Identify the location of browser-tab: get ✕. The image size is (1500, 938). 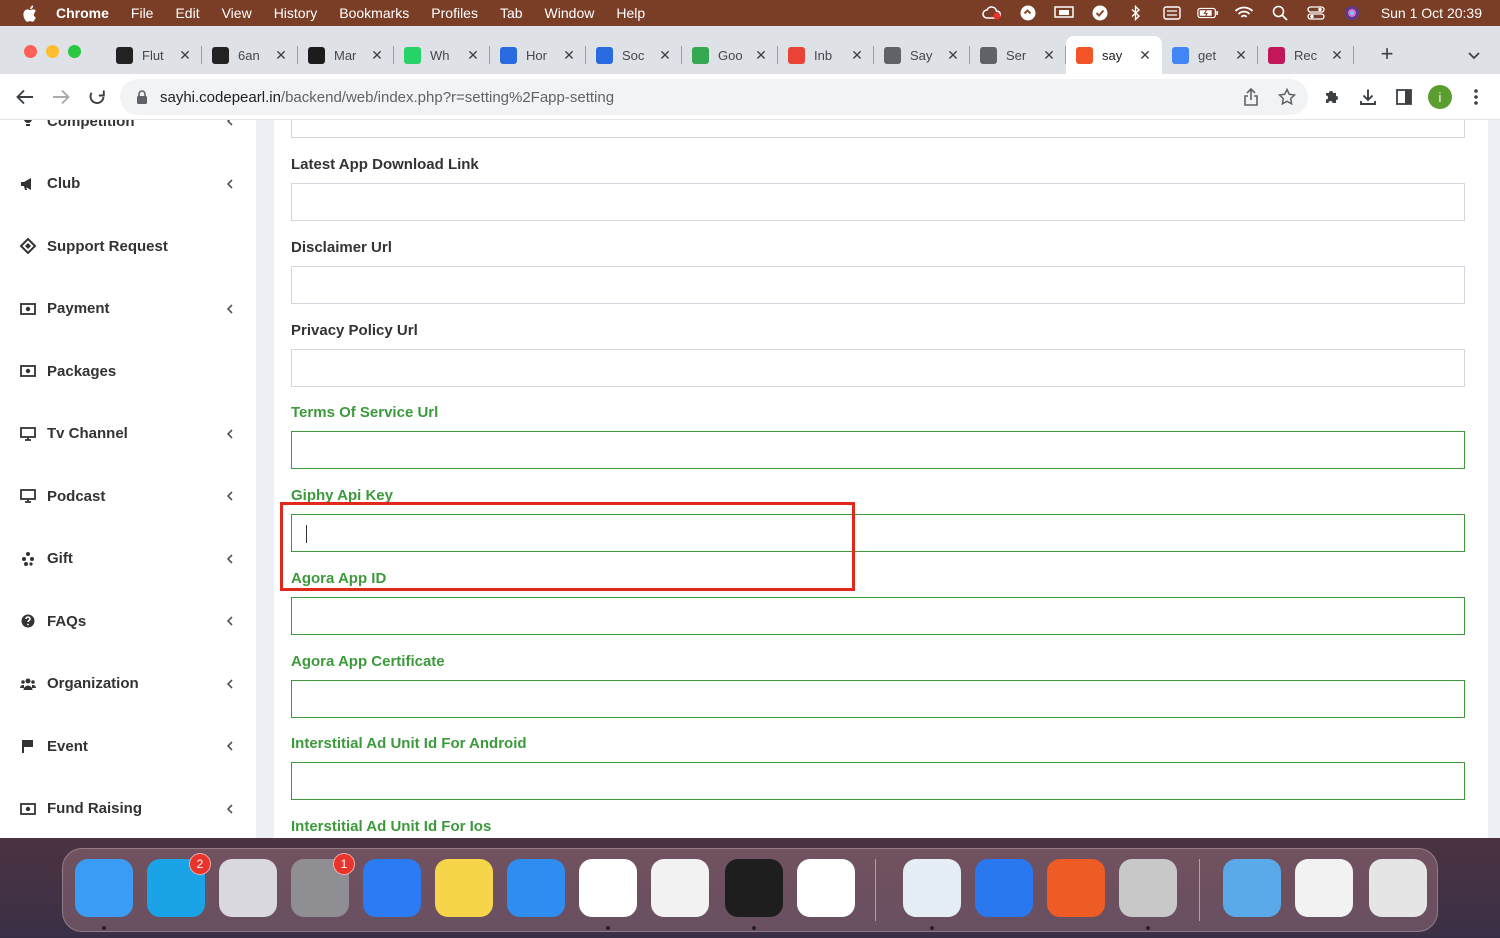
(1210, 55).